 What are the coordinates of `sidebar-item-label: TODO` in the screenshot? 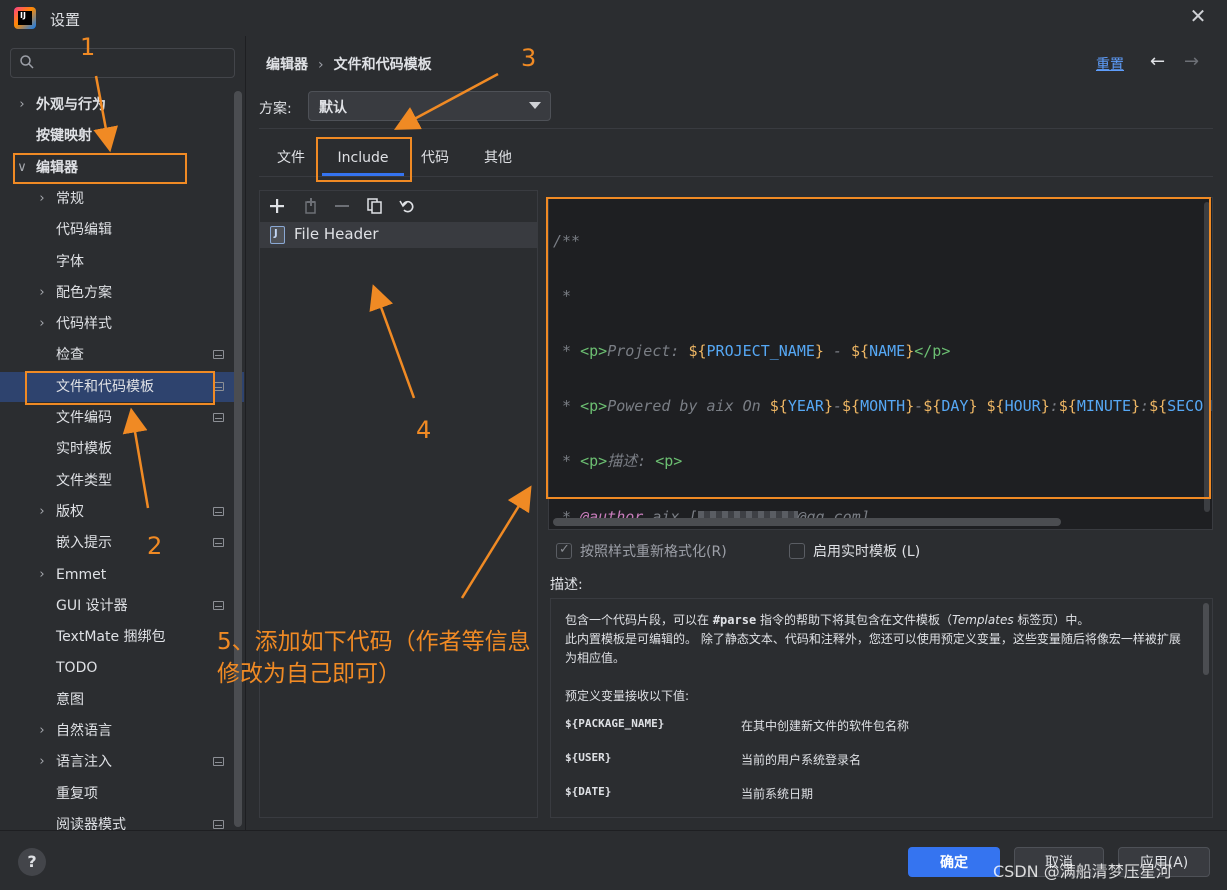 It's located at (77, 668).